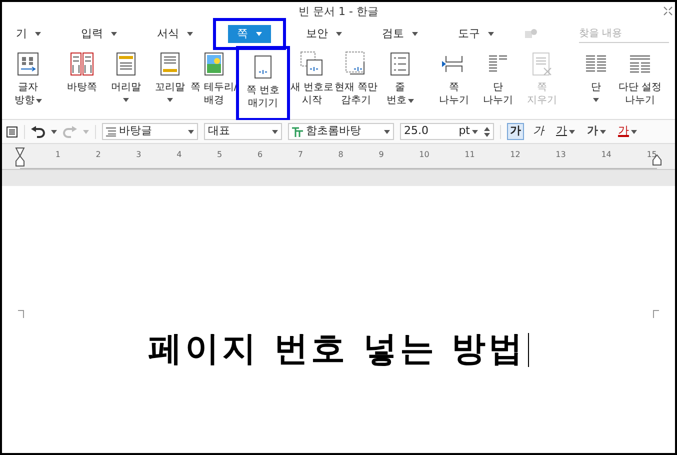 The height and width of the screenshot is (455, 677). I want to click on language-dropdown: 대표, so click(243, 131).